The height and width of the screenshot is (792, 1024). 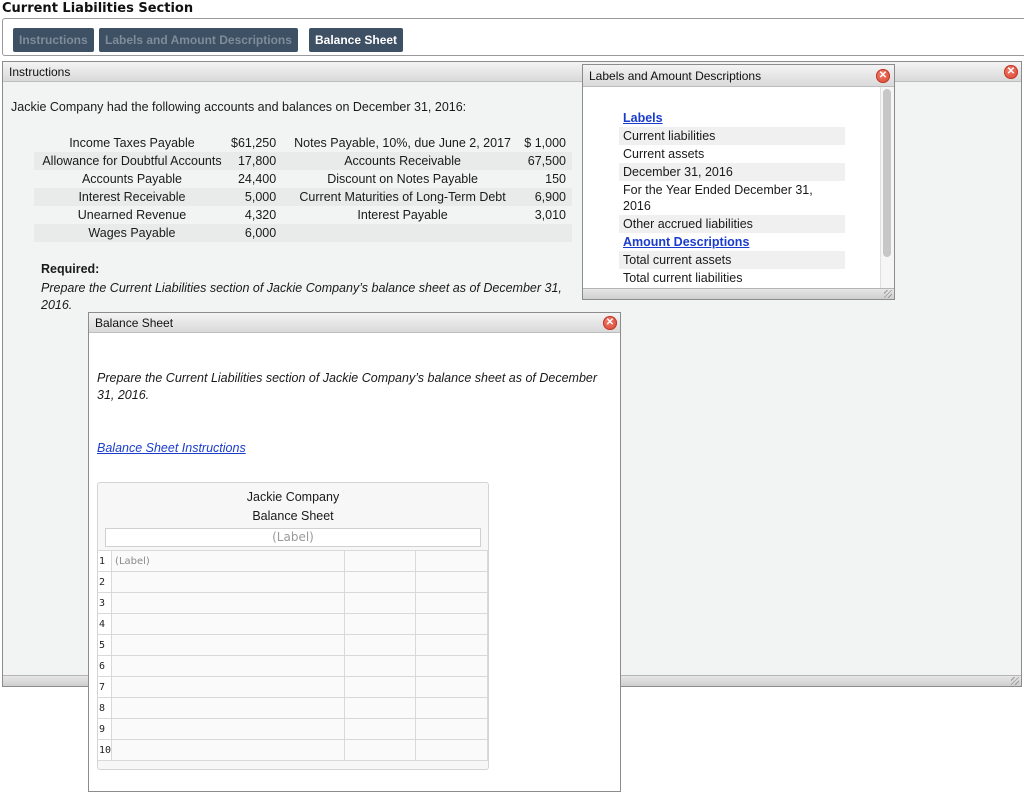 I want to click on account-name: Allowance for Doubtful Accounts, so click(x=132, y=161).